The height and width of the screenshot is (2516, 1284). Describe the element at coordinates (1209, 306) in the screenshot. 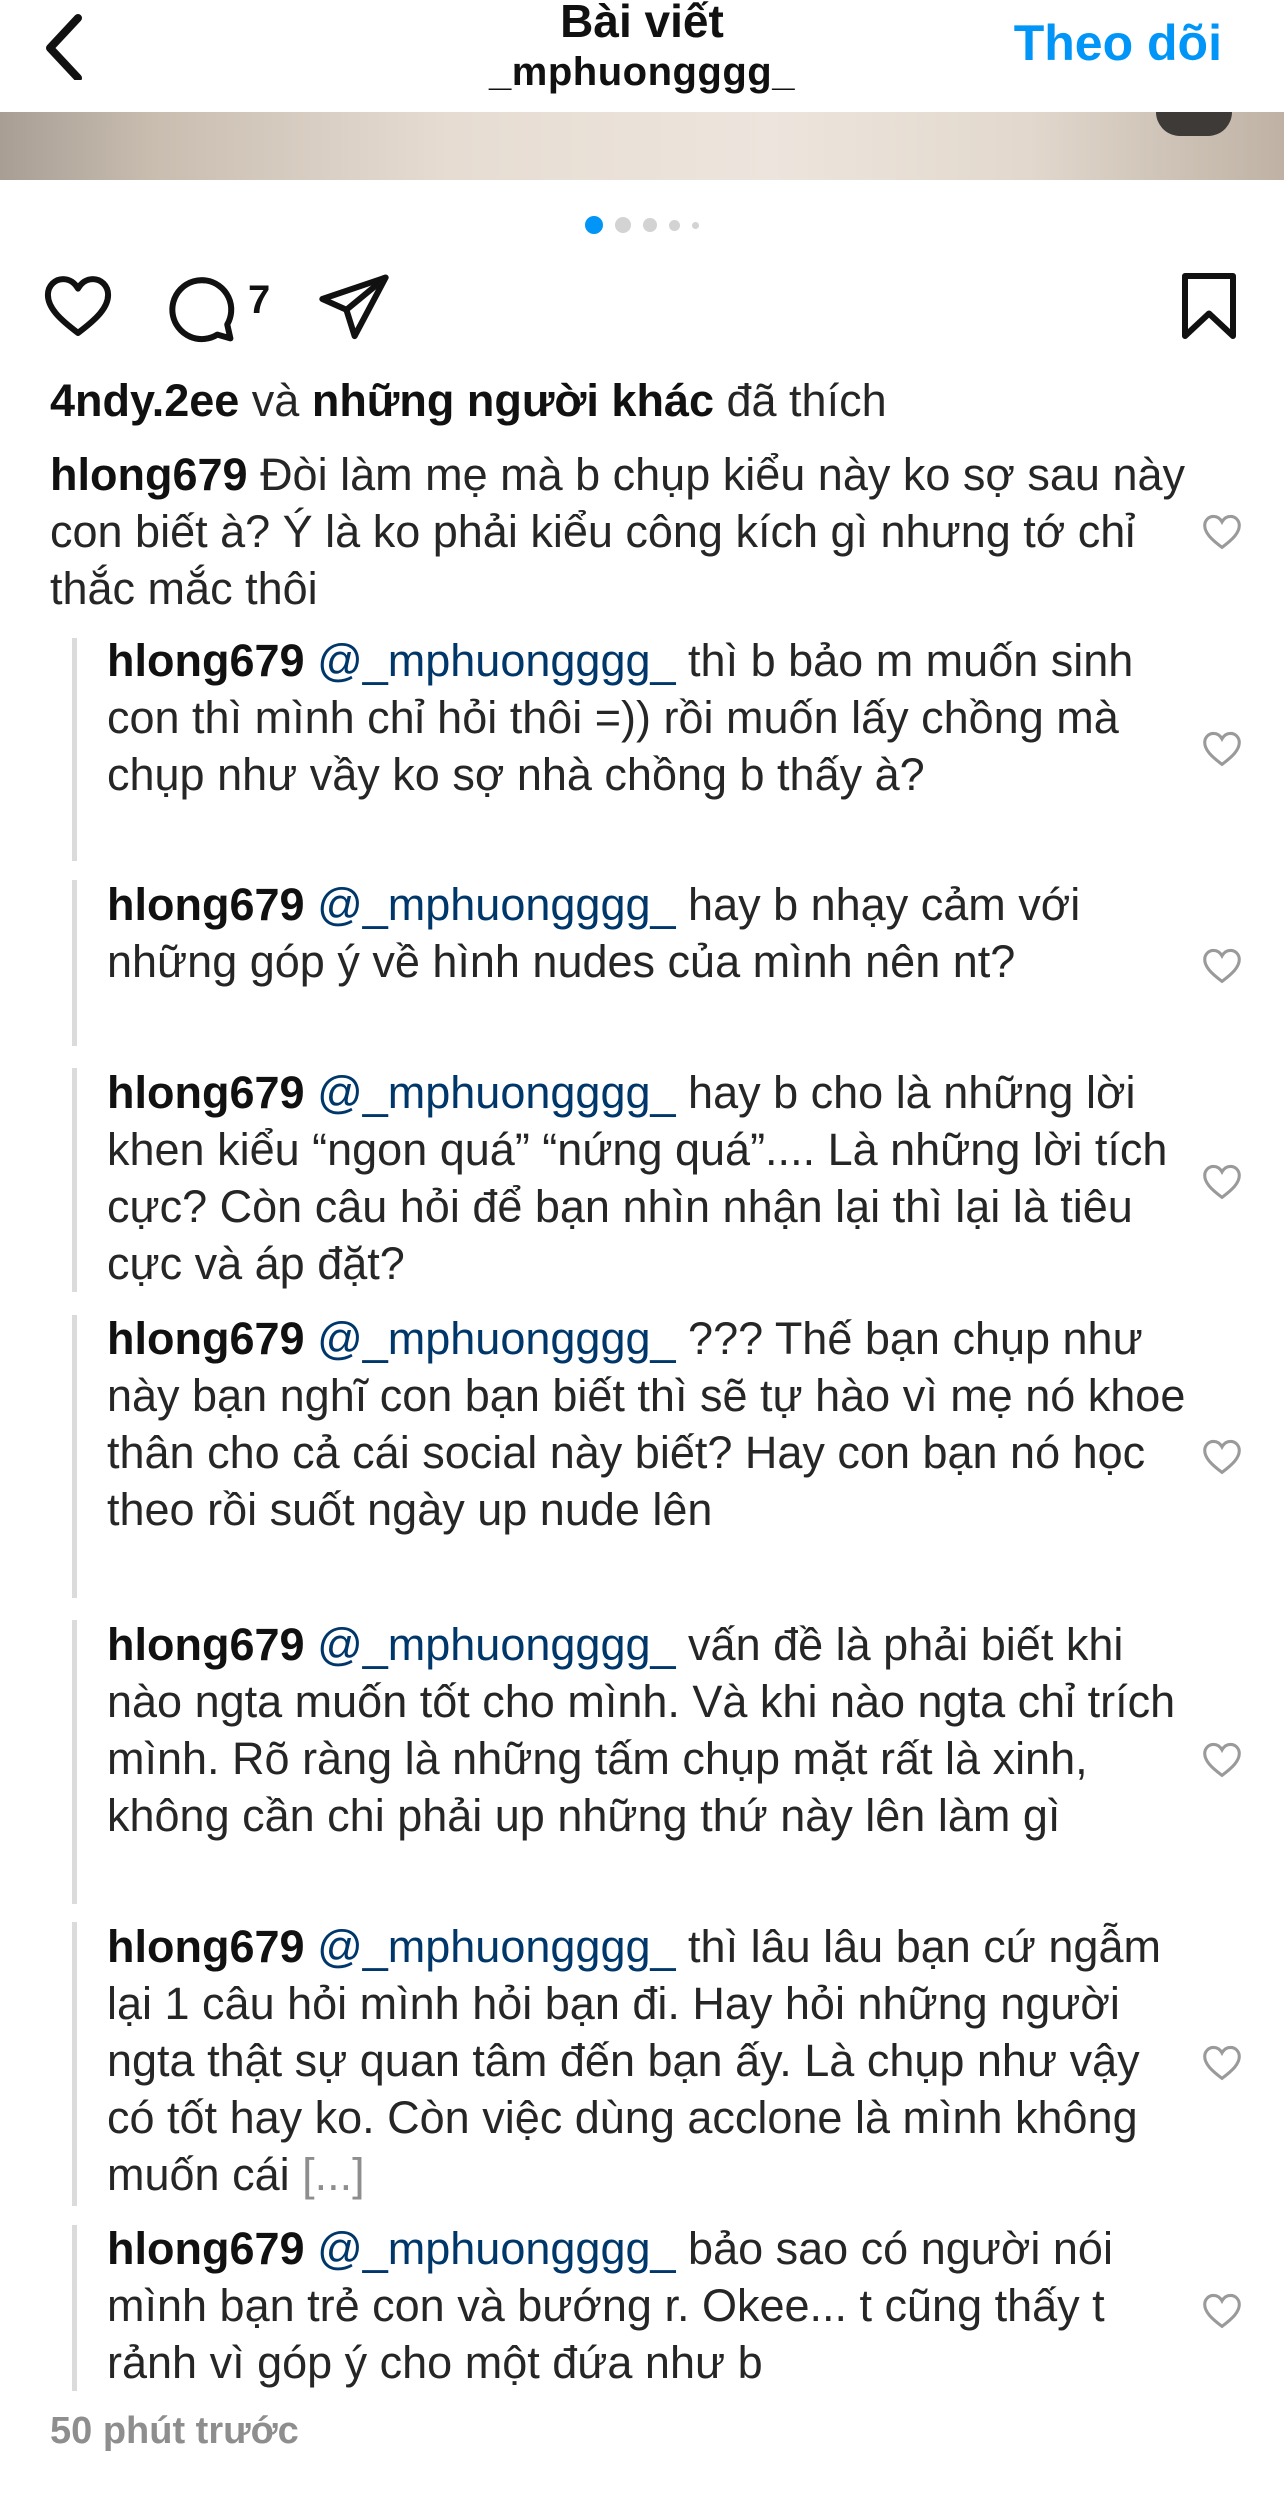

I see `bookmark-icon` at that location.